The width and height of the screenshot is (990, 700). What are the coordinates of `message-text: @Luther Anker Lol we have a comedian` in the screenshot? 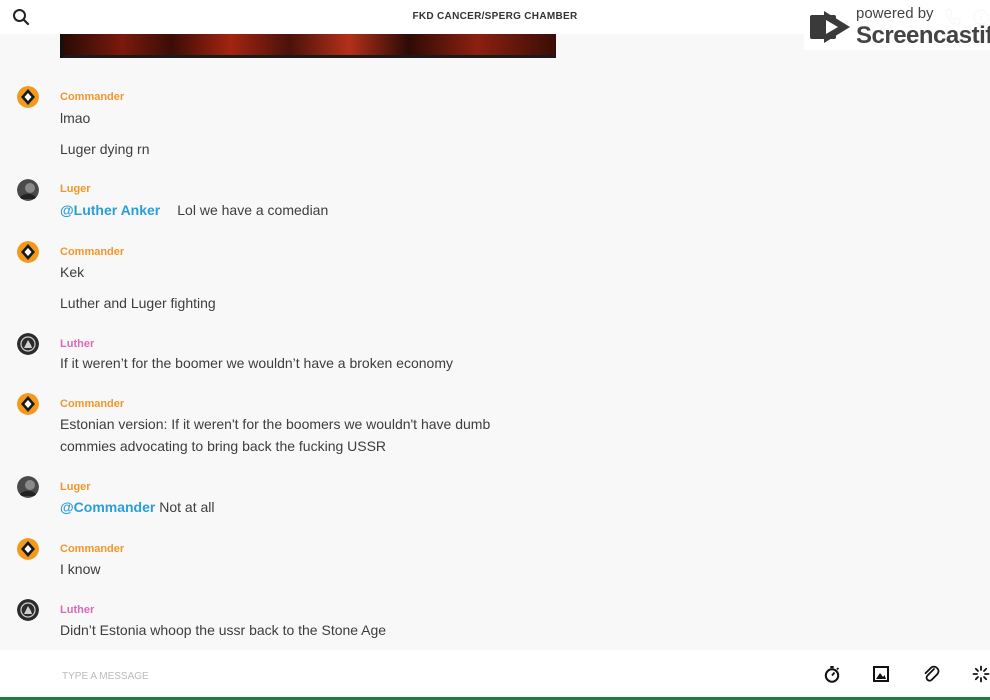 It's located at (194, 210).